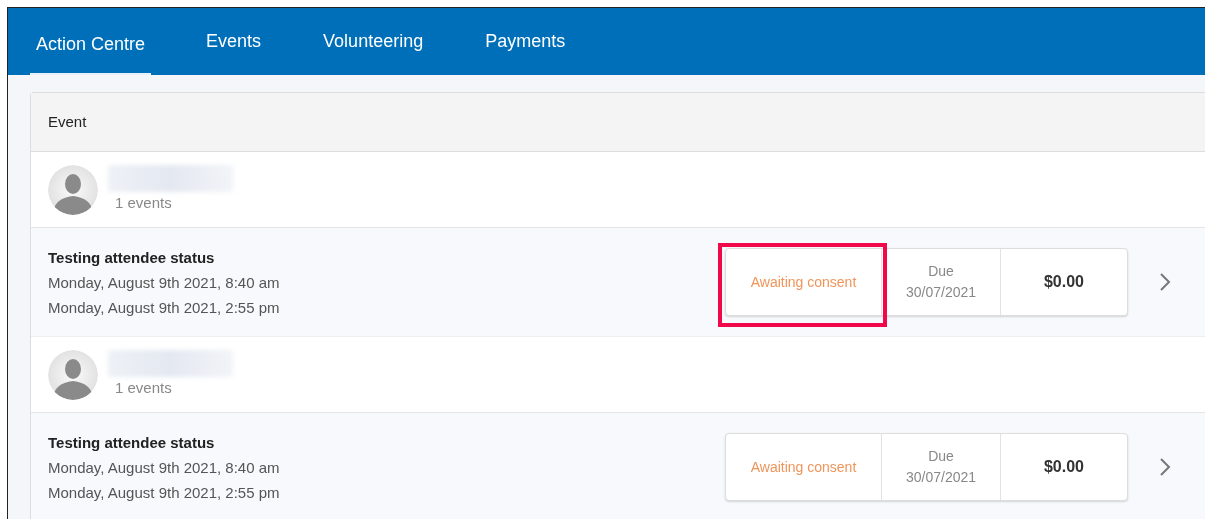 Image resolution: width=1205 pixels, height=519 pixels. I want to click on column-header: Event, so click(67, 121).